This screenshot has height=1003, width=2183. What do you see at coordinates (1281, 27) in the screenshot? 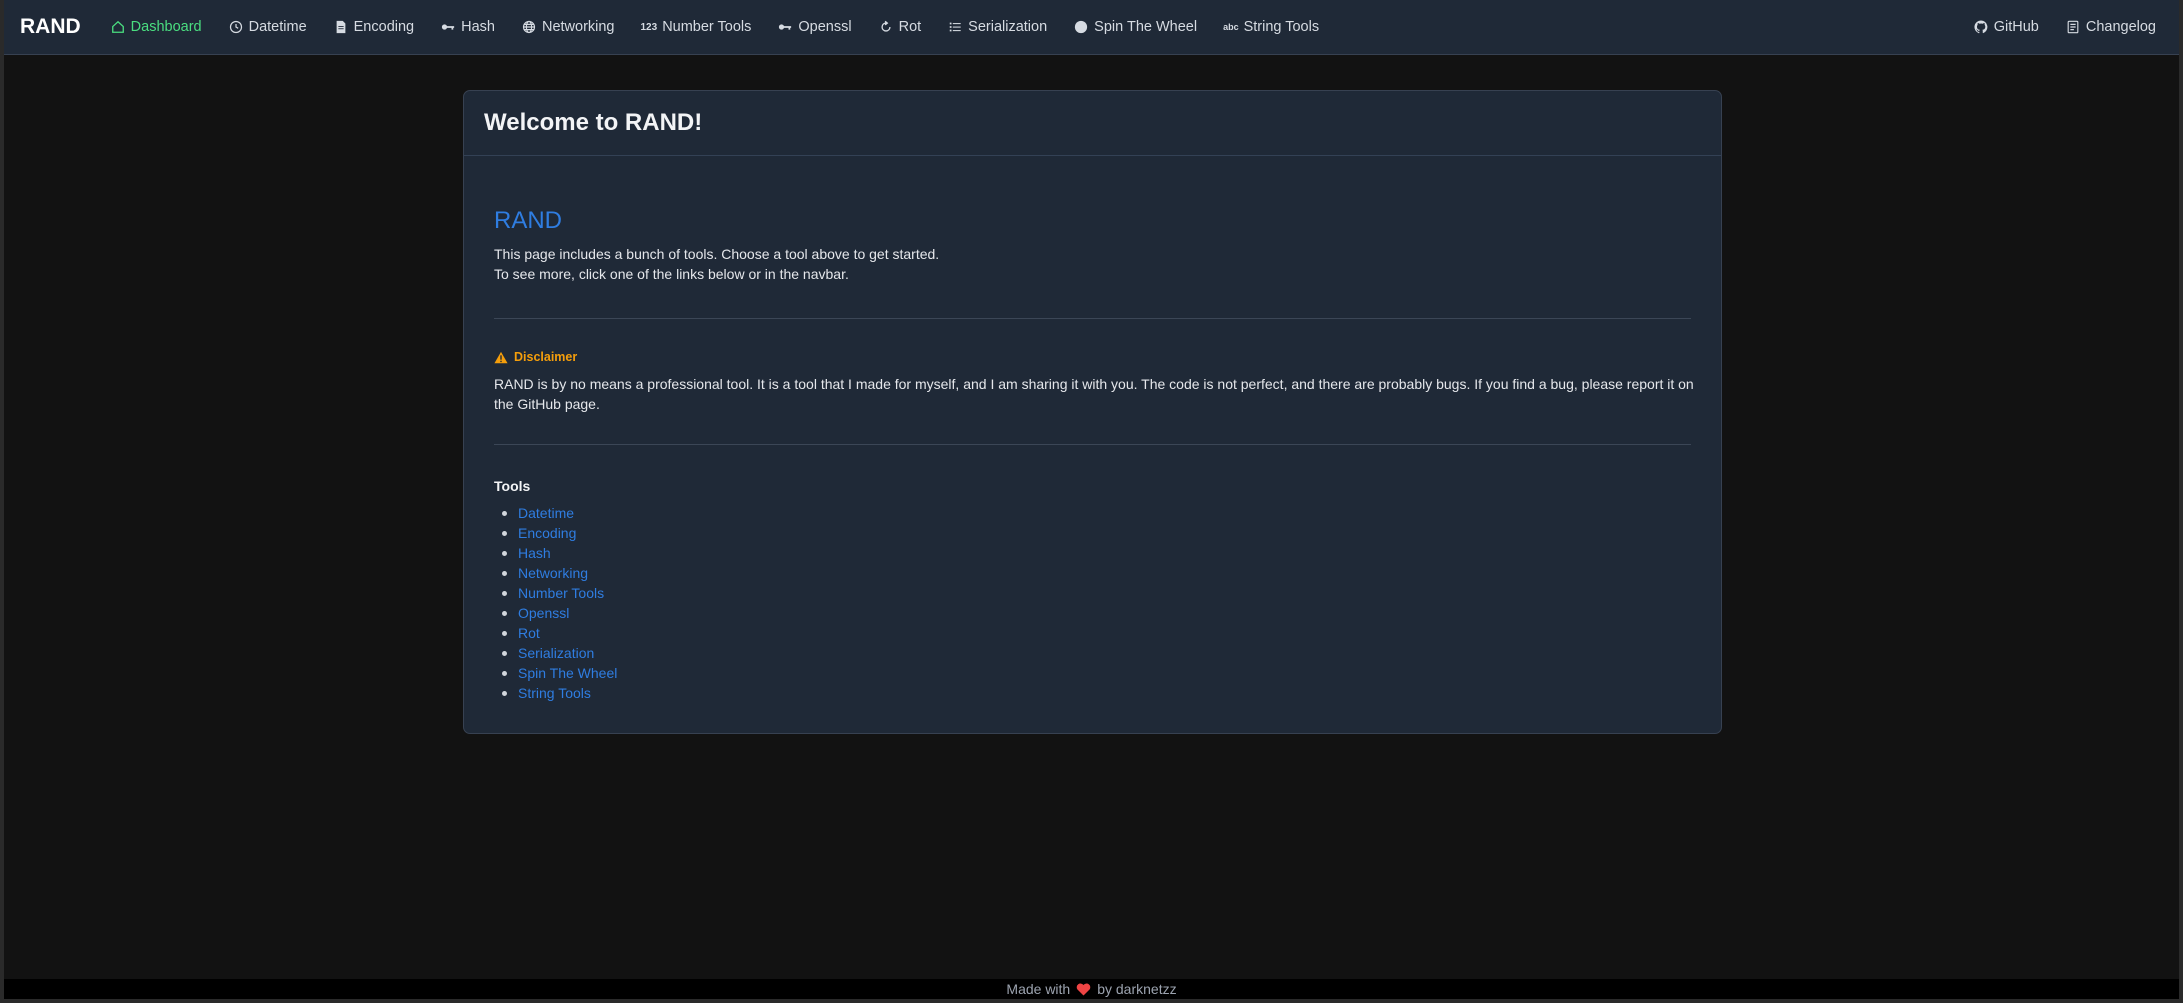
I see `nav-item-label: String Tools` at bounding box center [1281, 27].